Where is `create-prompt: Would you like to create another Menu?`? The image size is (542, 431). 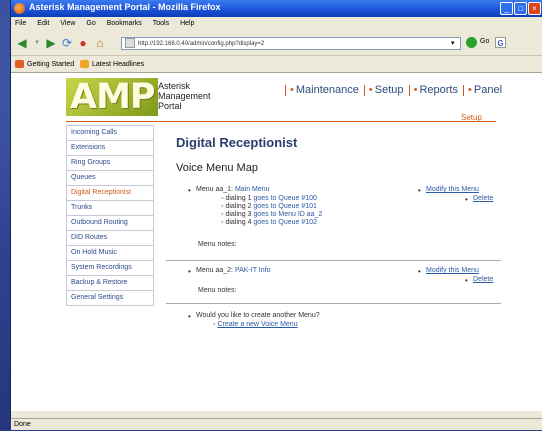 create-prompt: Would you like to create another Menu? is located at coordinates (254, 316).